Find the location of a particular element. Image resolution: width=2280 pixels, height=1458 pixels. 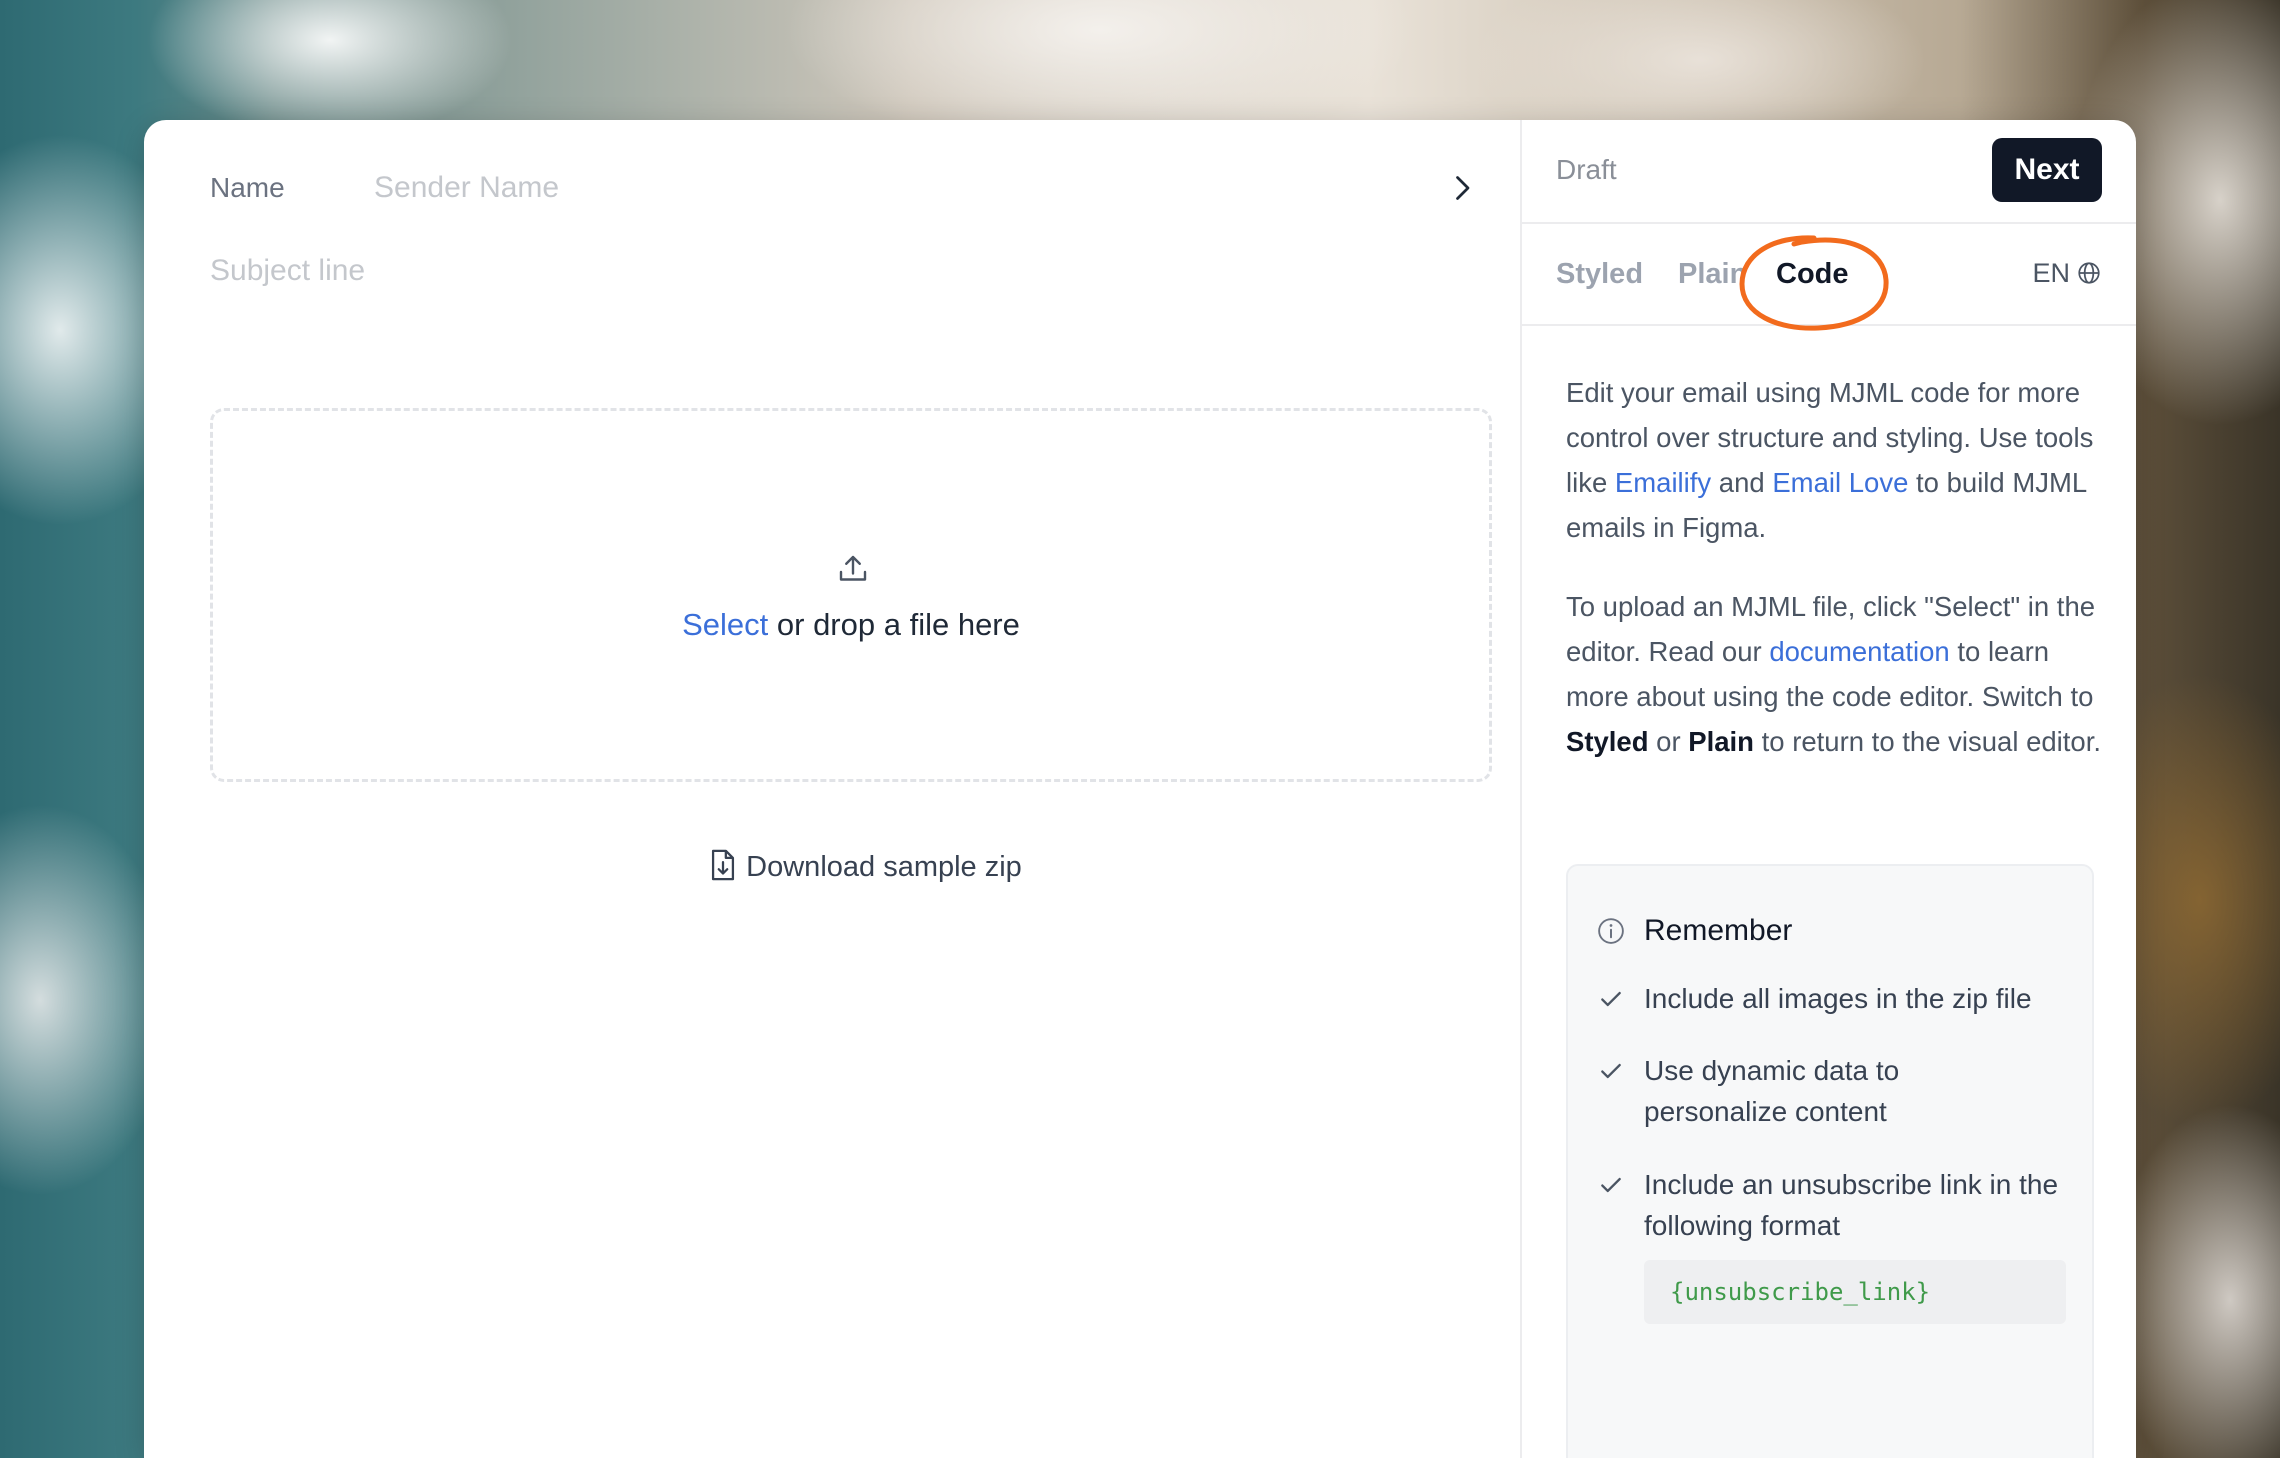

dropzone-text: Select or drop a file here is located at coordinates (851, 625).